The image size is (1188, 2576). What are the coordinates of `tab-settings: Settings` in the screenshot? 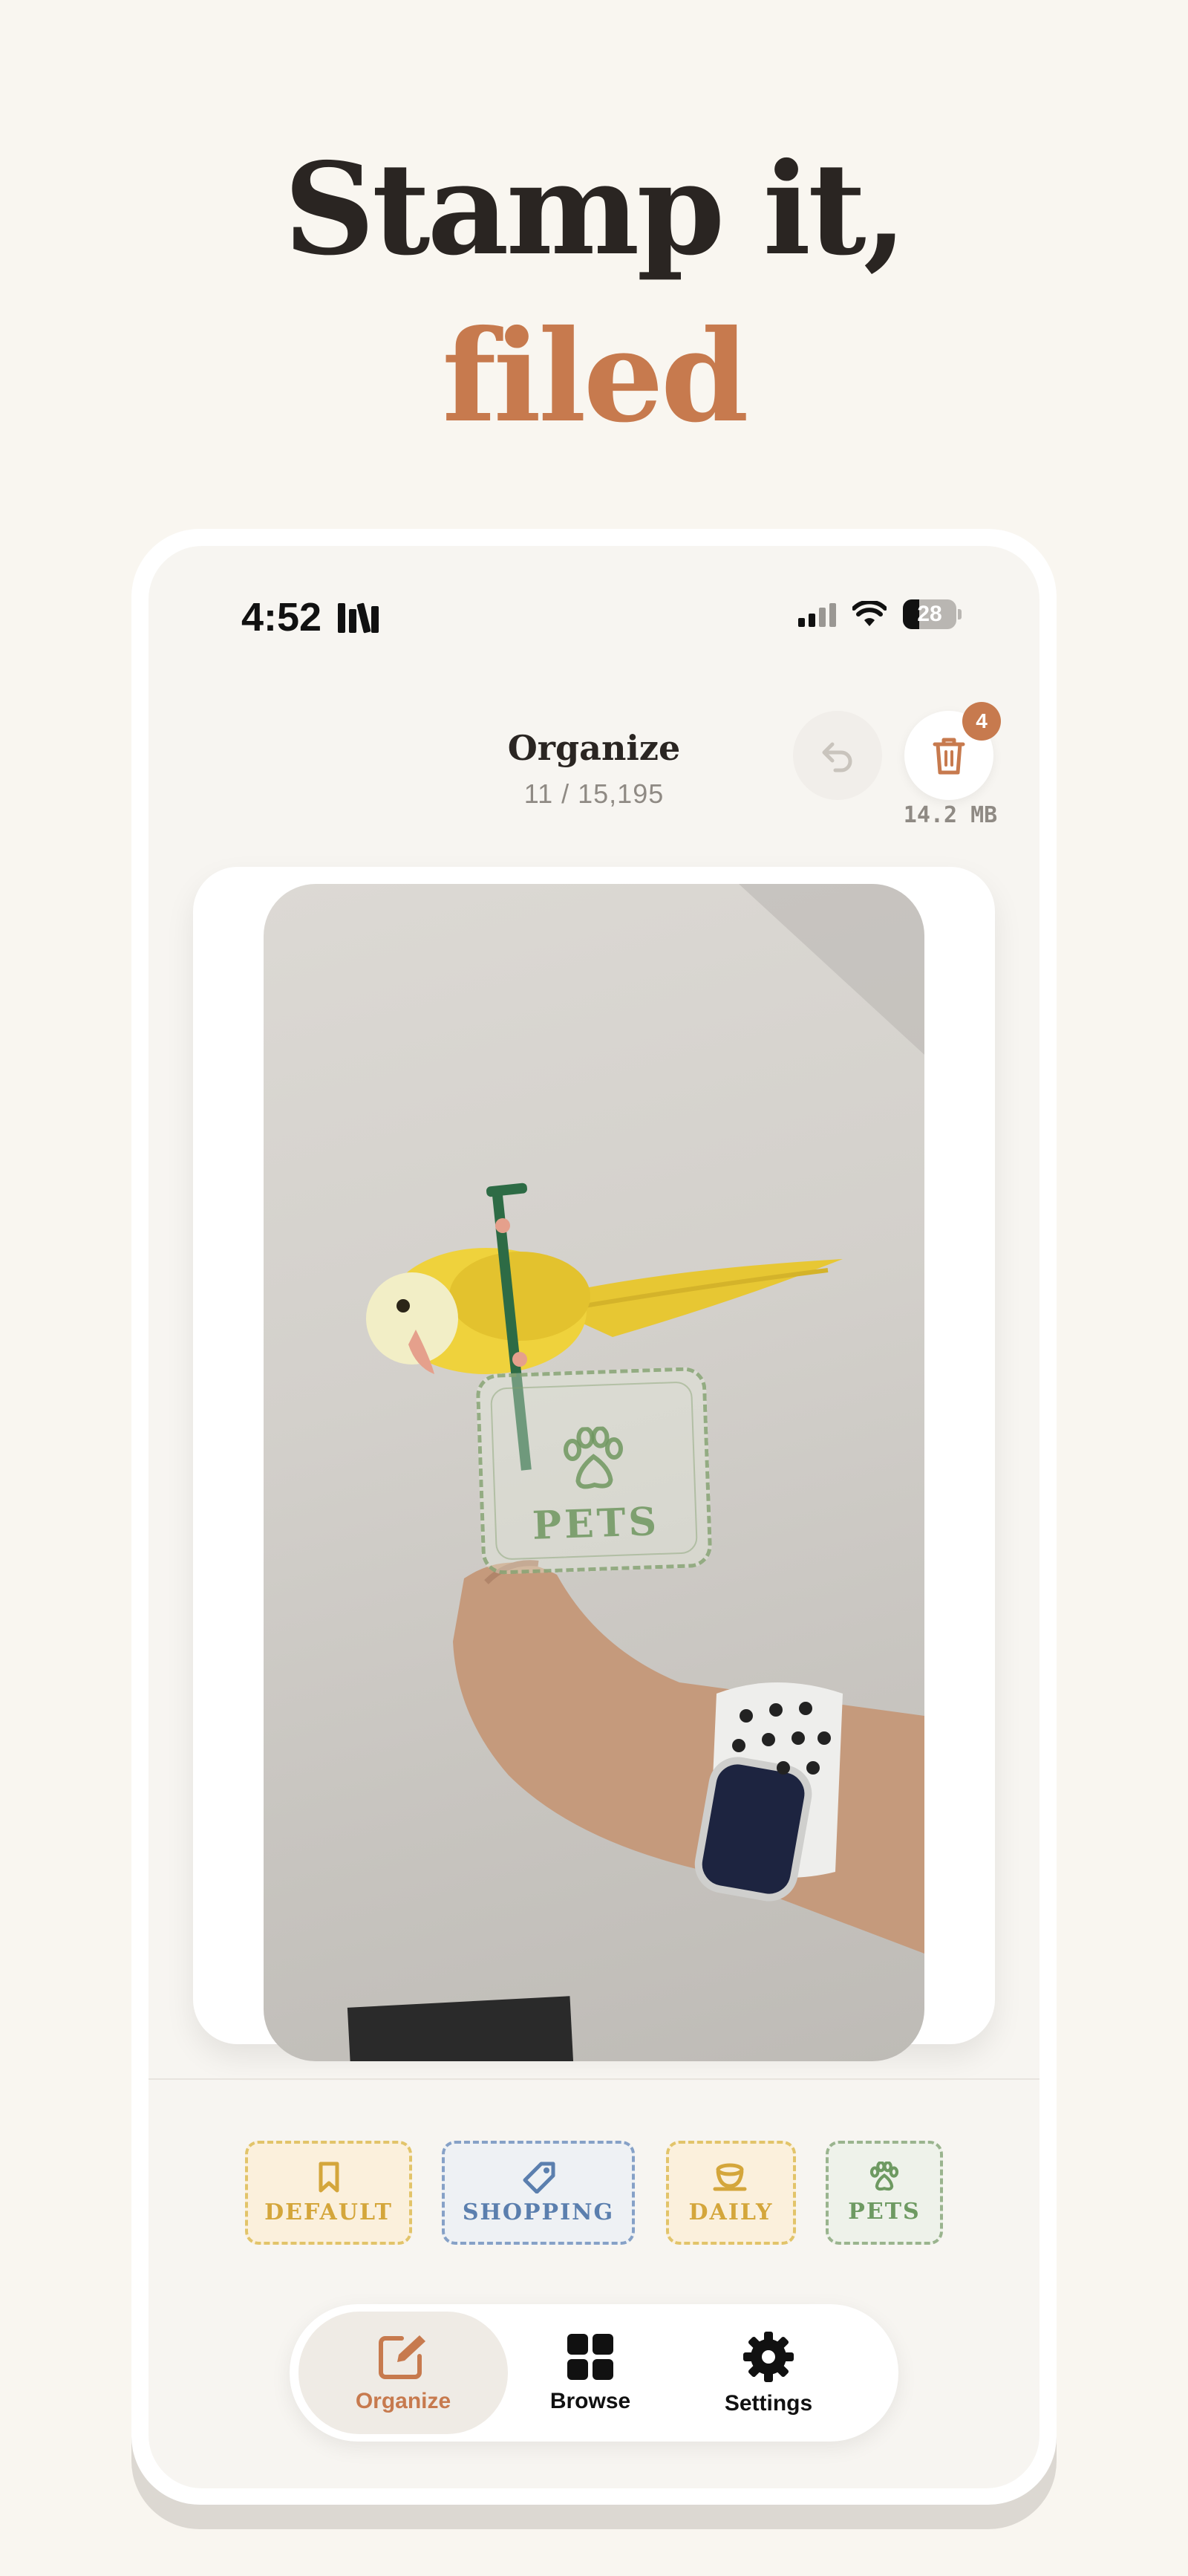 It's located at (769, 2373).